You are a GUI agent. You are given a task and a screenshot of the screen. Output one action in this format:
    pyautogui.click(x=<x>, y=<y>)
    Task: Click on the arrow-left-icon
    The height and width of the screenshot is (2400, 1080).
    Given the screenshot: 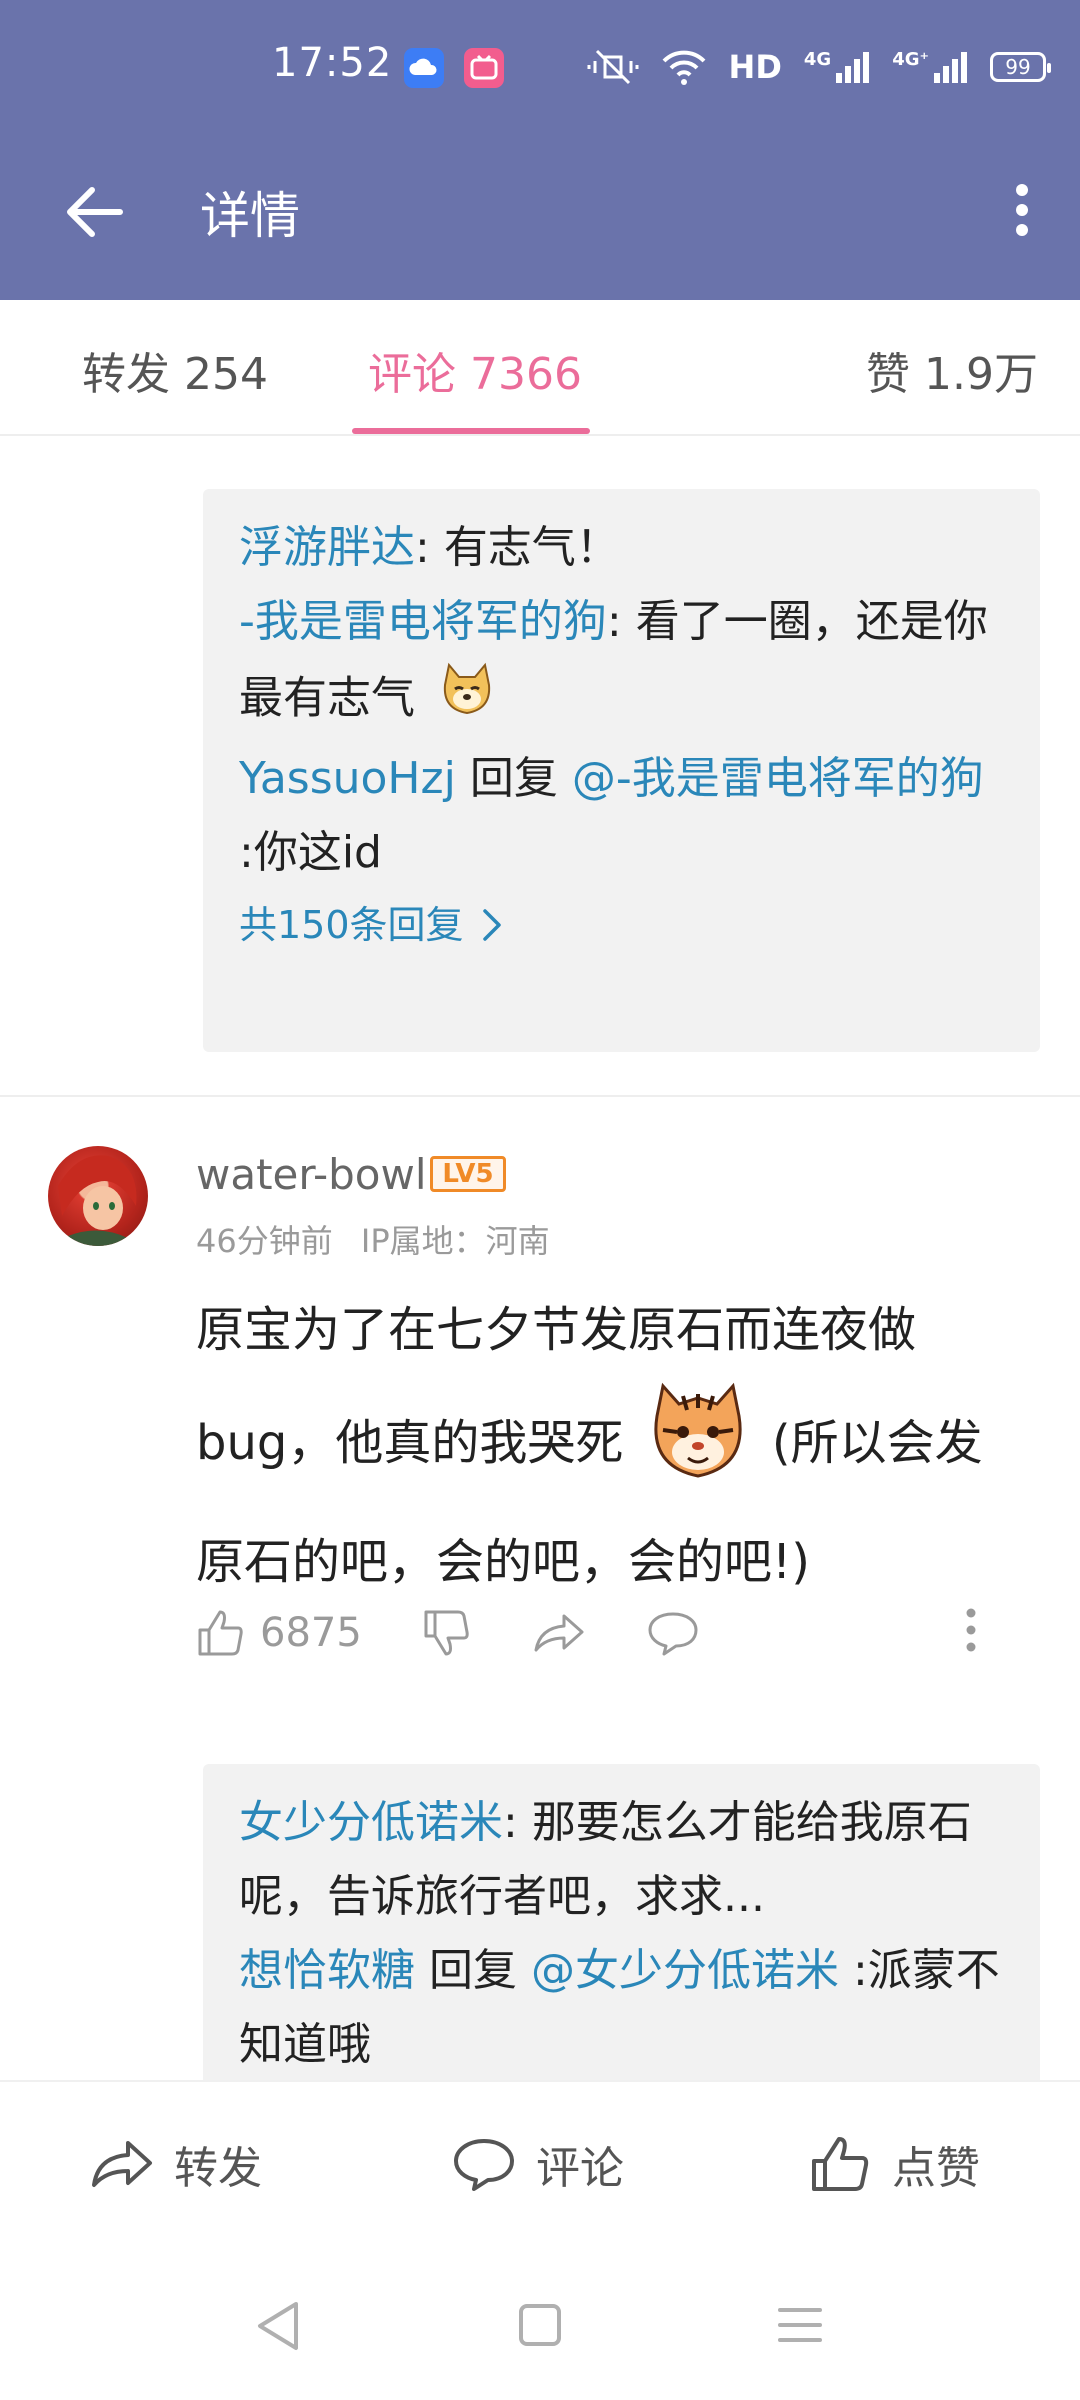 What is the action you would take?
    pyautogui.click(x=95, y=212)
    